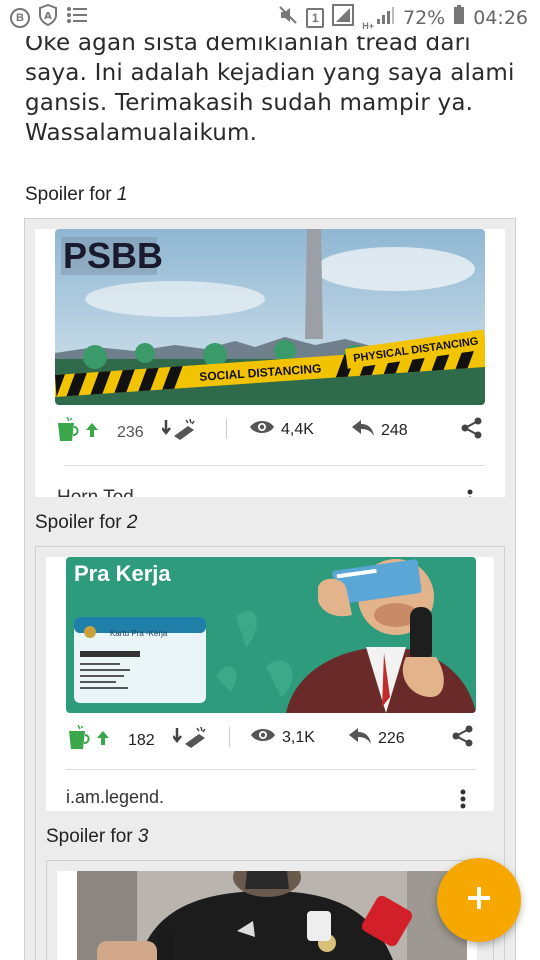 Image resolution: width=540 pixels, height=960 pixels. Describe the element at coordinates (113, 255) in the screenshot. I see `banner-title: PSBB` at that location.